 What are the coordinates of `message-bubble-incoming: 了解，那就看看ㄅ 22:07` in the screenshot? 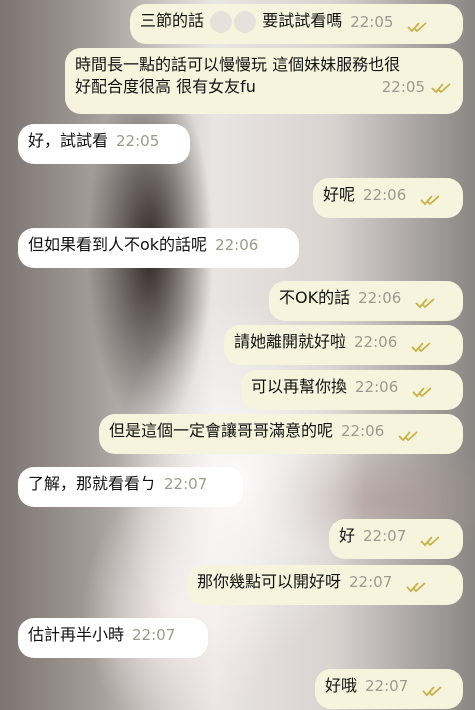 It's located at (130, 487).